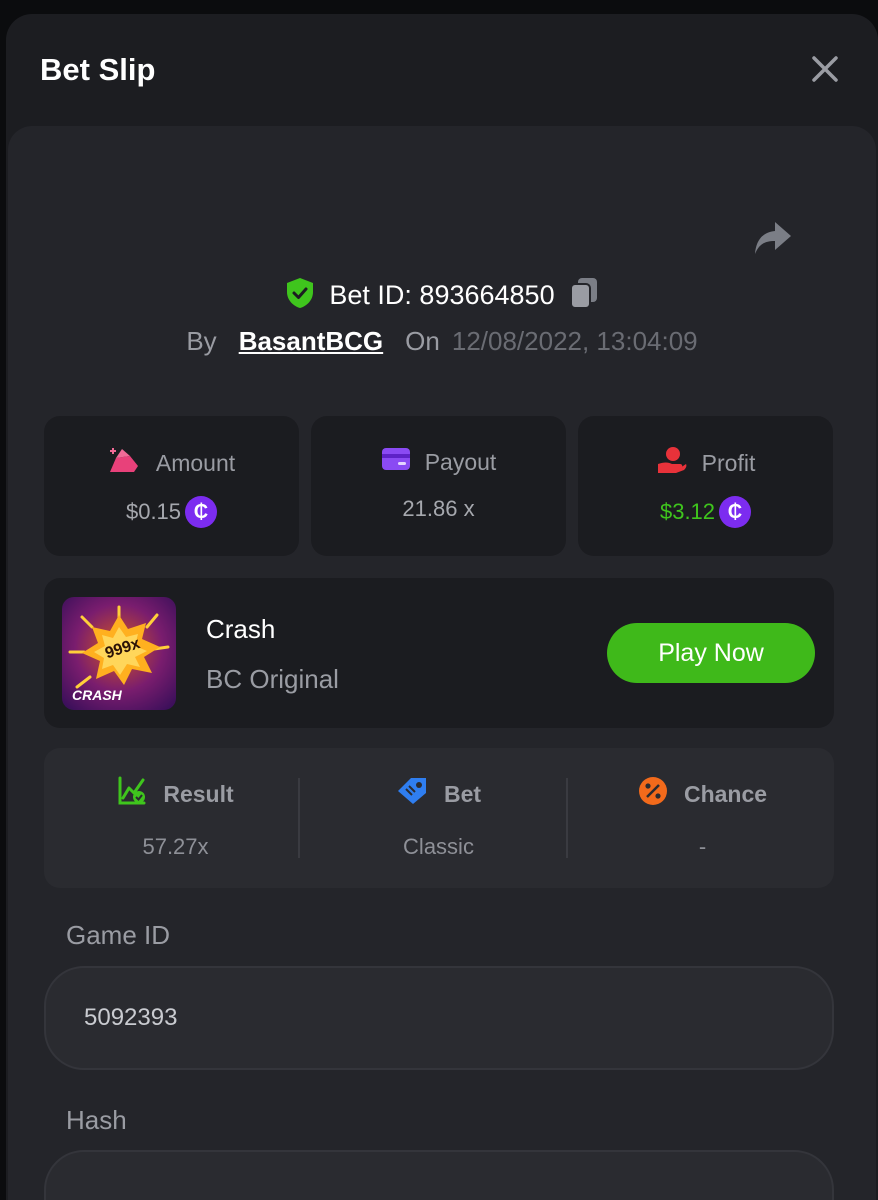 The width and height of the screenshot is (878, 1200). Describe the element at coordinates (574, 341) in the screenshot. I see `bet-date: 12/08/2022, 13:04:09` at that location.